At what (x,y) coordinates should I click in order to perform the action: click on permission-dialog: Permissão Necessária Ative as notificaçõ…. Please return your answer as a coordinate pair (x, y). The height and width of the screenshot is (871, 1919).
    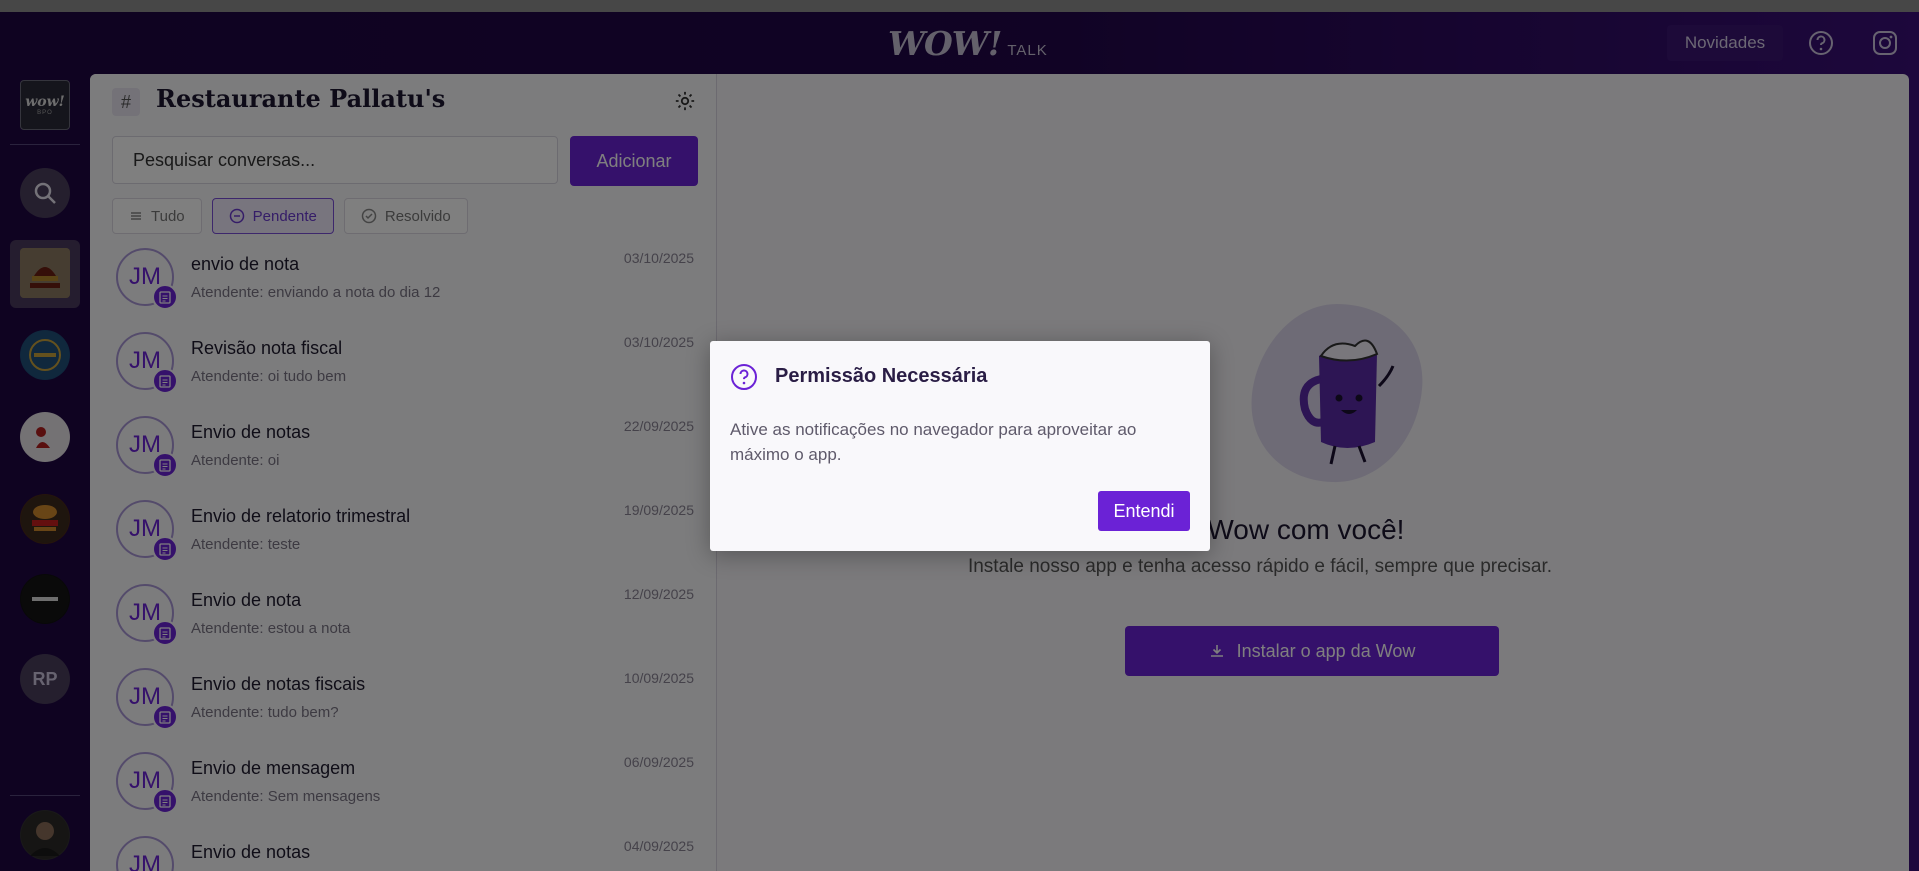
    Looking at the image, I should click on (960, 446).